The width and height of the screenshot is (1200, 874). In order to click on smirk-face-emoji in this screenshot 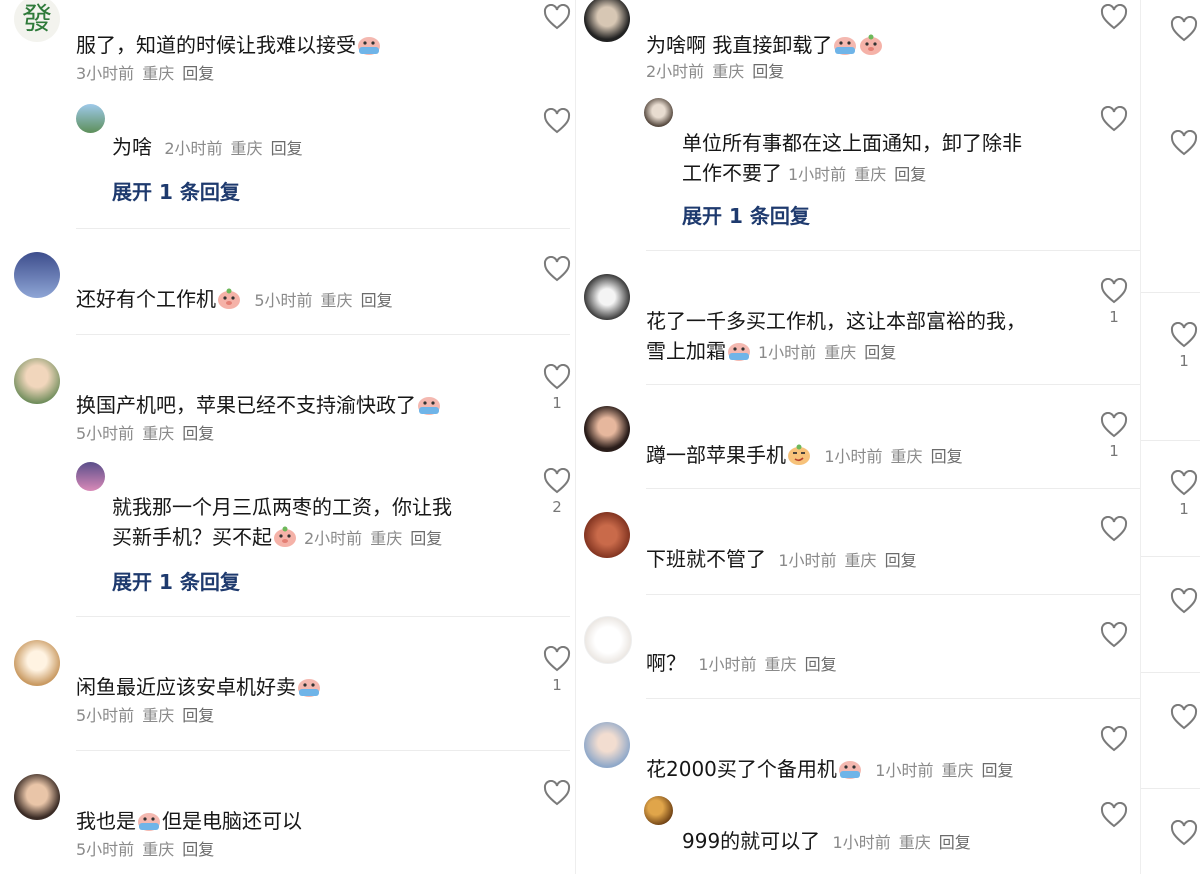, I will do `click(799, 454)`.